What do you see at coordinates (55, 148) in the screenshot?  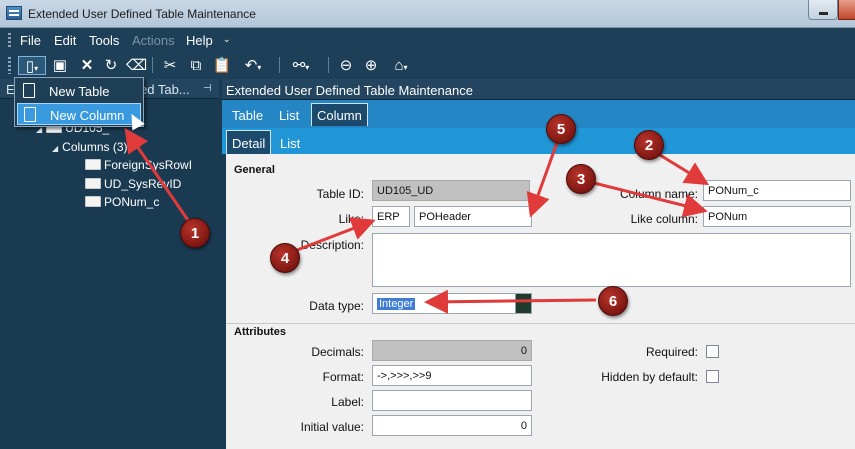 I see `expand-icon: ◢` at bounding box center [55, 148].